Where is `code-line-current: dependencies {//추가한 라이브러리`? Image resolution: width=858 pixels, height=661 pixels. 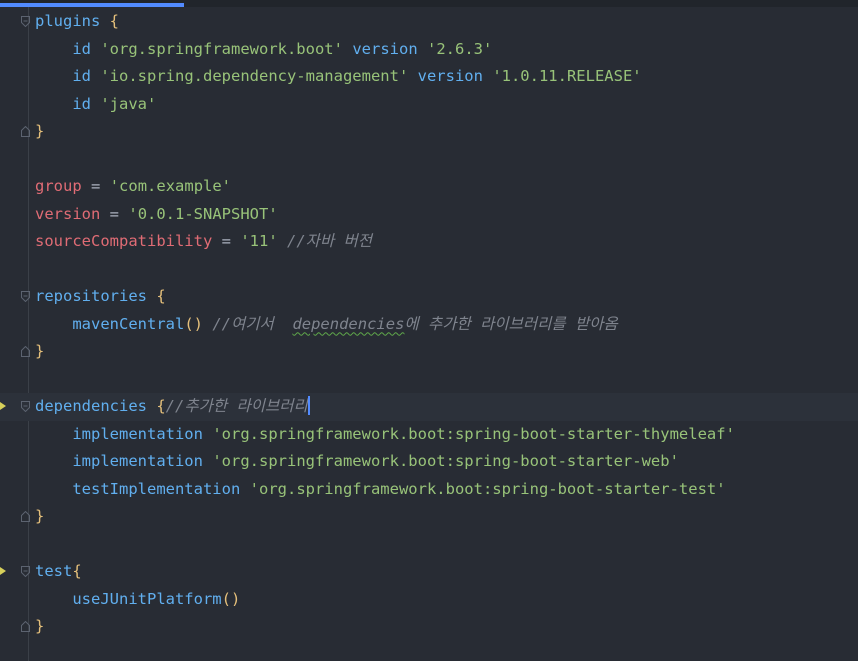 code-line-current: dependencies {//추가한 라이브러리 is located at coordinates (429, 407).